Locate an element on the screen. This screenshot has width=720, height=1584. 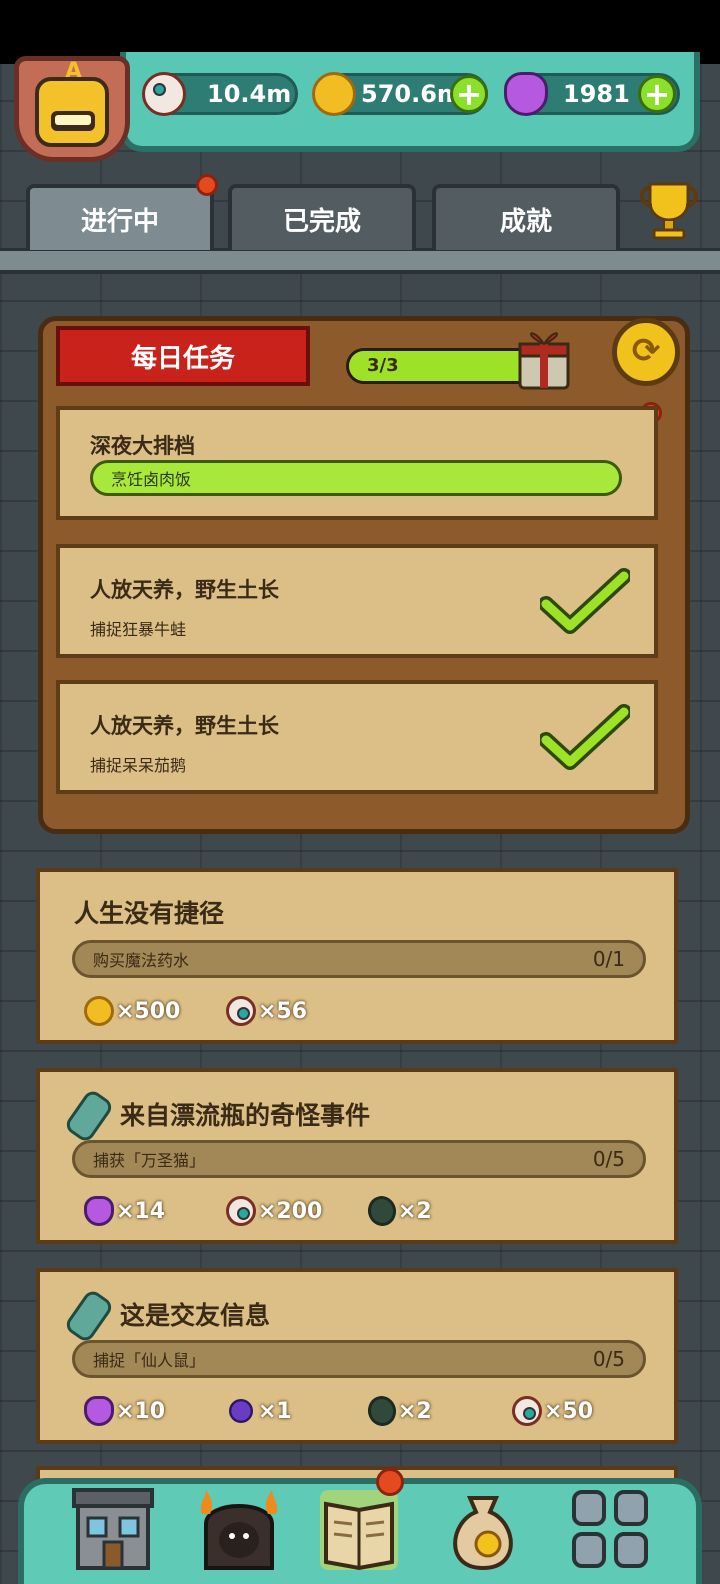
quest-title: 来自漂流瓶的奇怪事件 is located at coordinates (245, 1115).